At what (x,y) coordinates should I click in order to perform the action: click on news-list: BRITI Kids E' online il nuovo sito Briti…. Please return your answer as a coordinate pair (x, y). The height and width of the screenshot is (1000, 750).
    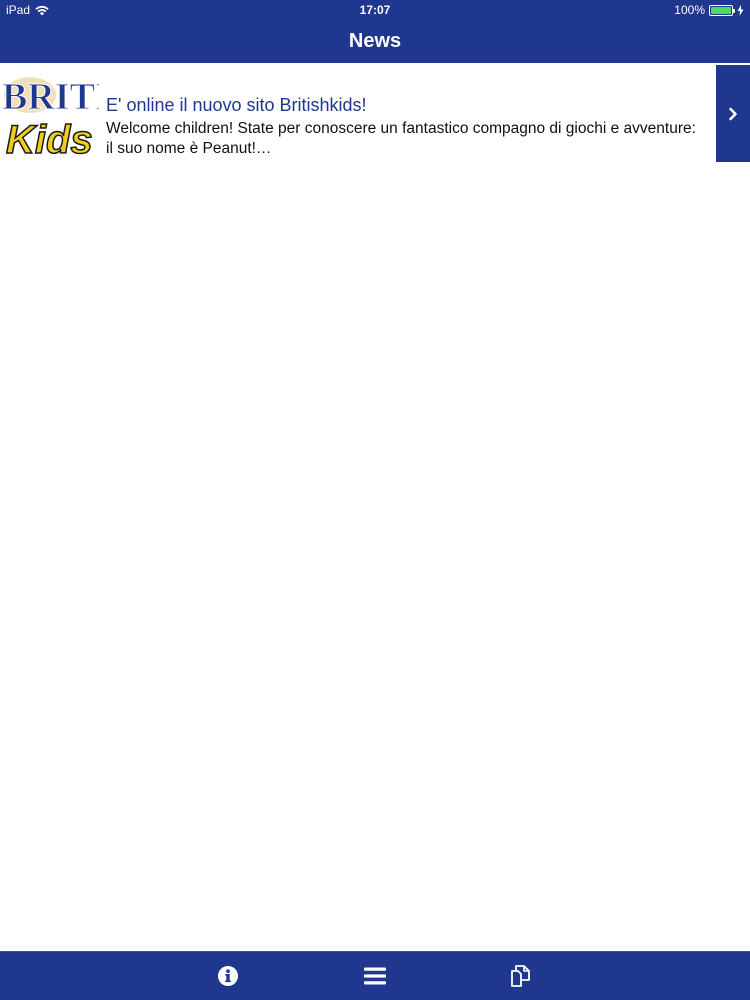
    Looking at the image, I should click on (375, 113).